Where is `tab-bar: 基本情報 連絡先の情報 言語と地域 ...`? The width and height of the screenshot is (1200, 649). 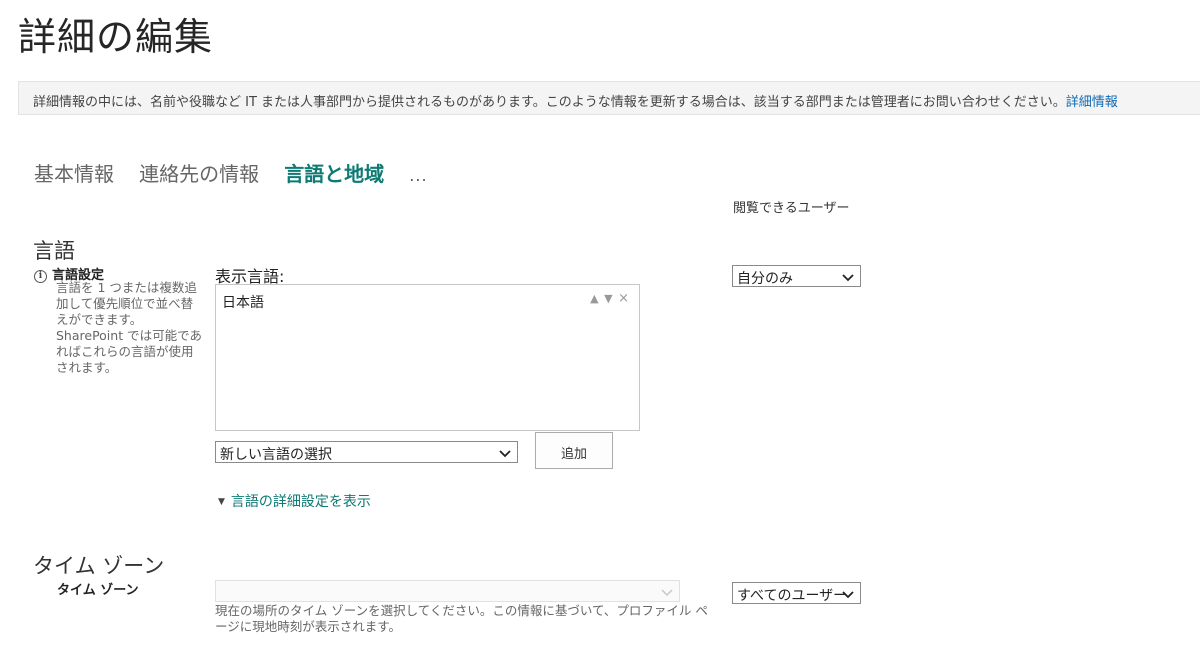 tab-bar: 基本情報 連絡先の情報 言語と地域 ... is located at coordinates (231, 172).